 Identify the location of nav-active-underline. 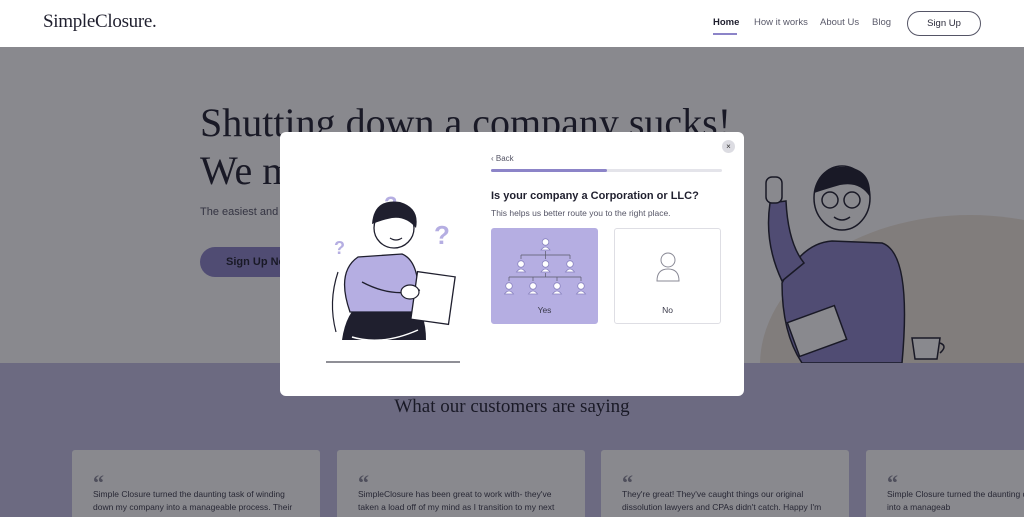
(725, 34).